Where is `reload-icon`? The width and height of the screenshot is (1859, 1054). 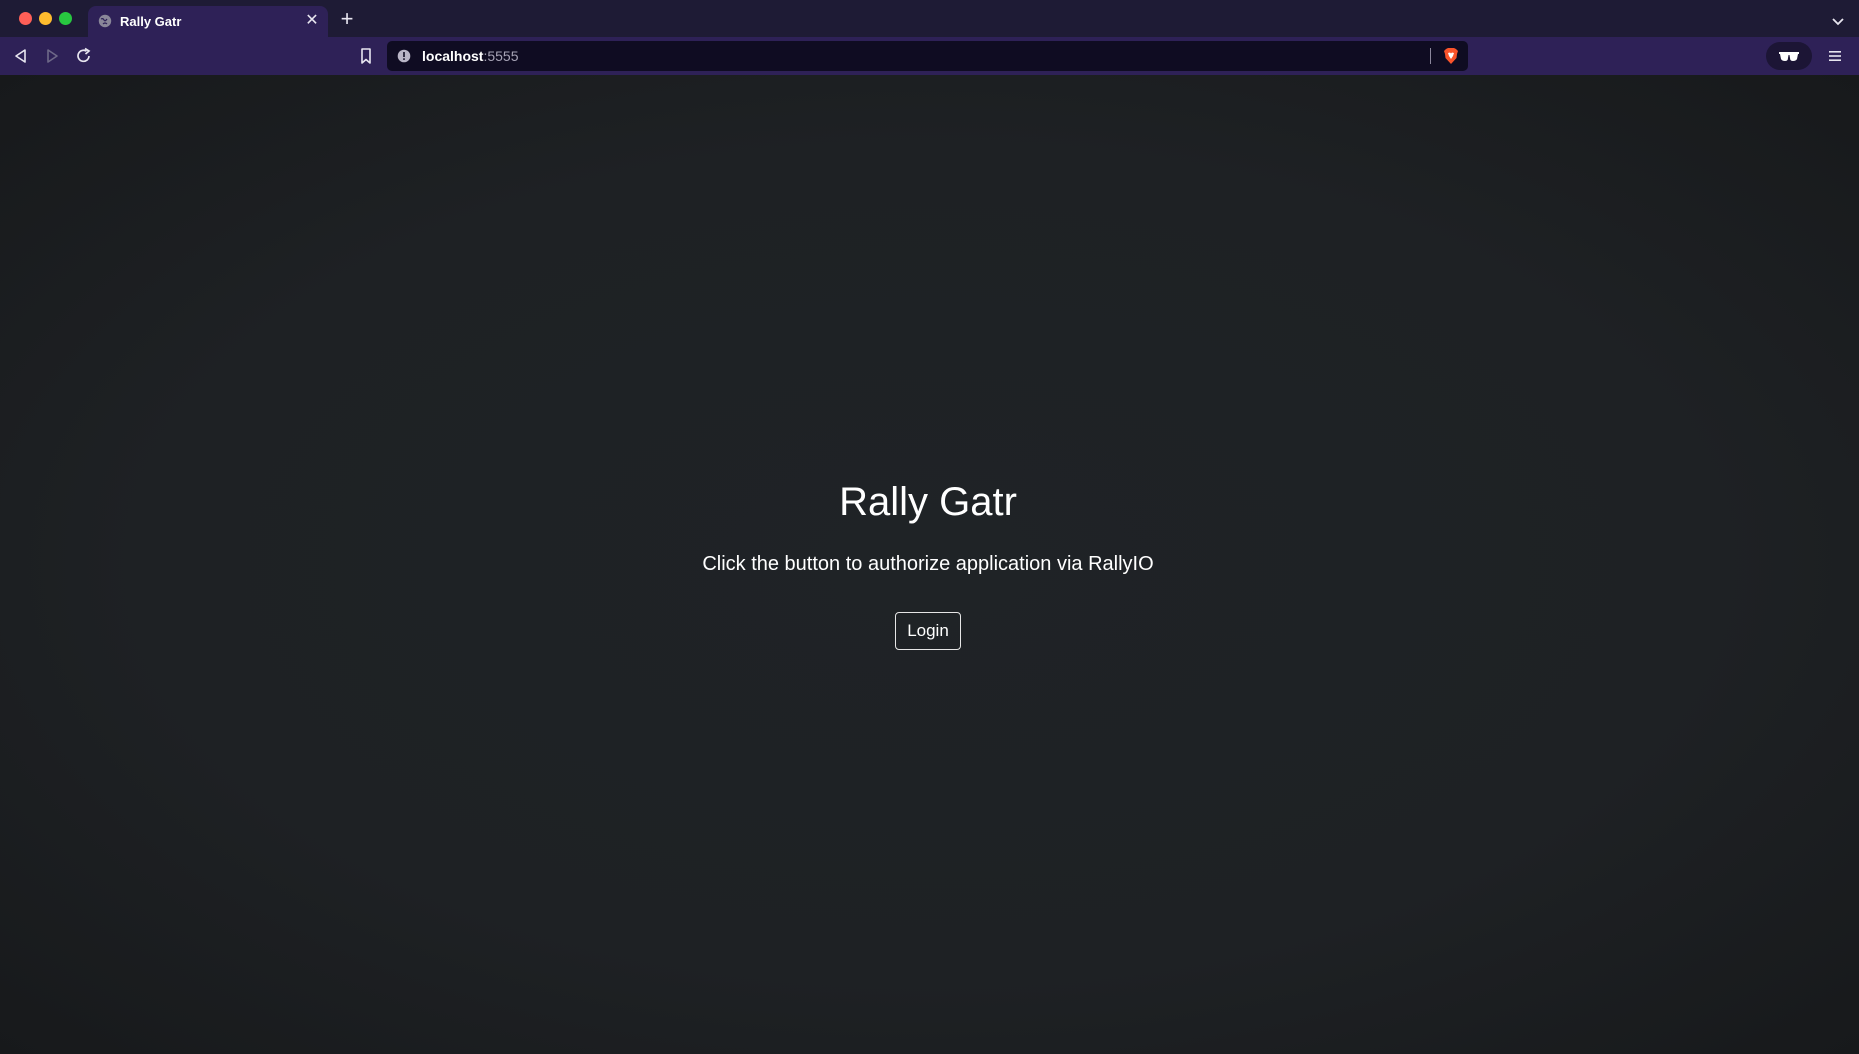 reload-icon is located at coordinates (84, 56).